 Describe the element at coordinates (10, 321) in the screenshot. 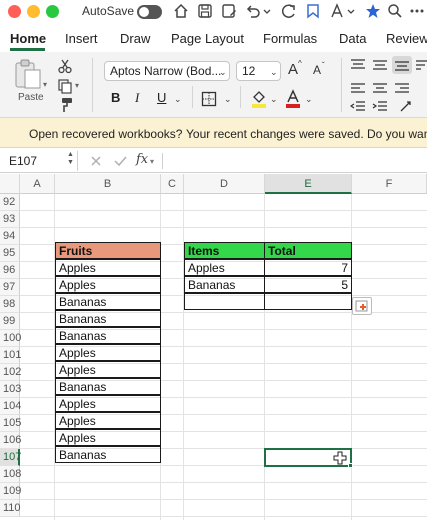

I see `row-header: 99` at that location.